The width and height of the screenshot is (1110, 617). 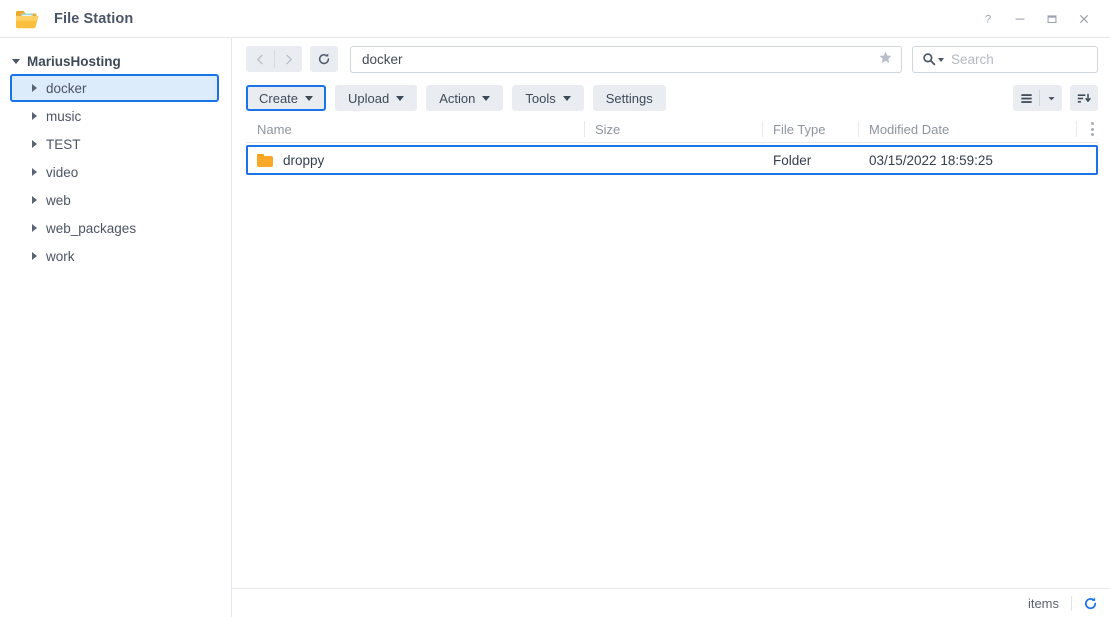 I want to click on path-field: docker, so click(x=626, y=59).